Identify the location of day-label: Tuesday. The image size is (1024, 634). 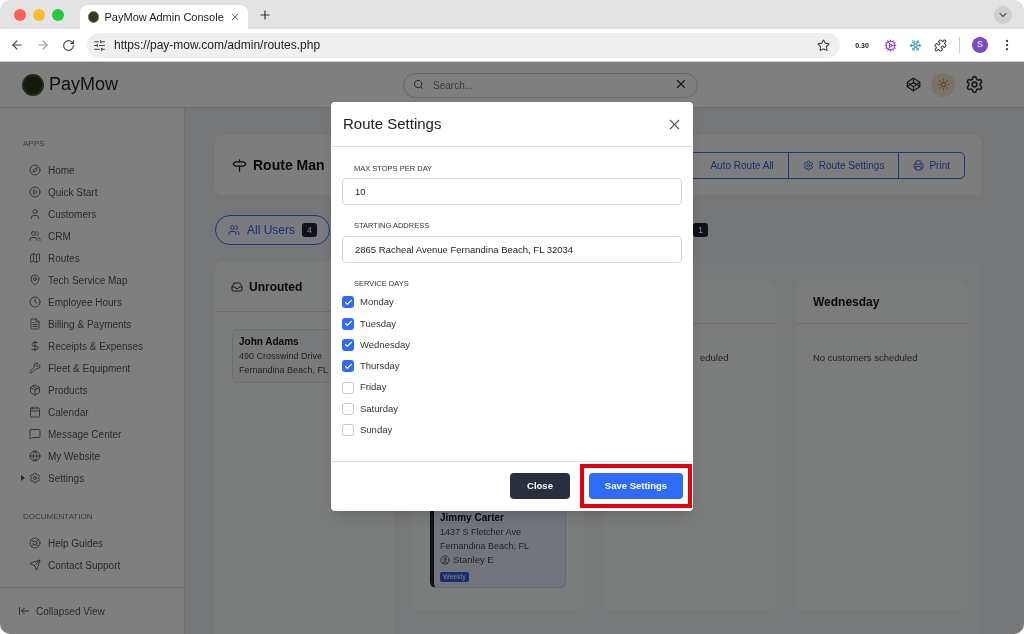
(378, 323).